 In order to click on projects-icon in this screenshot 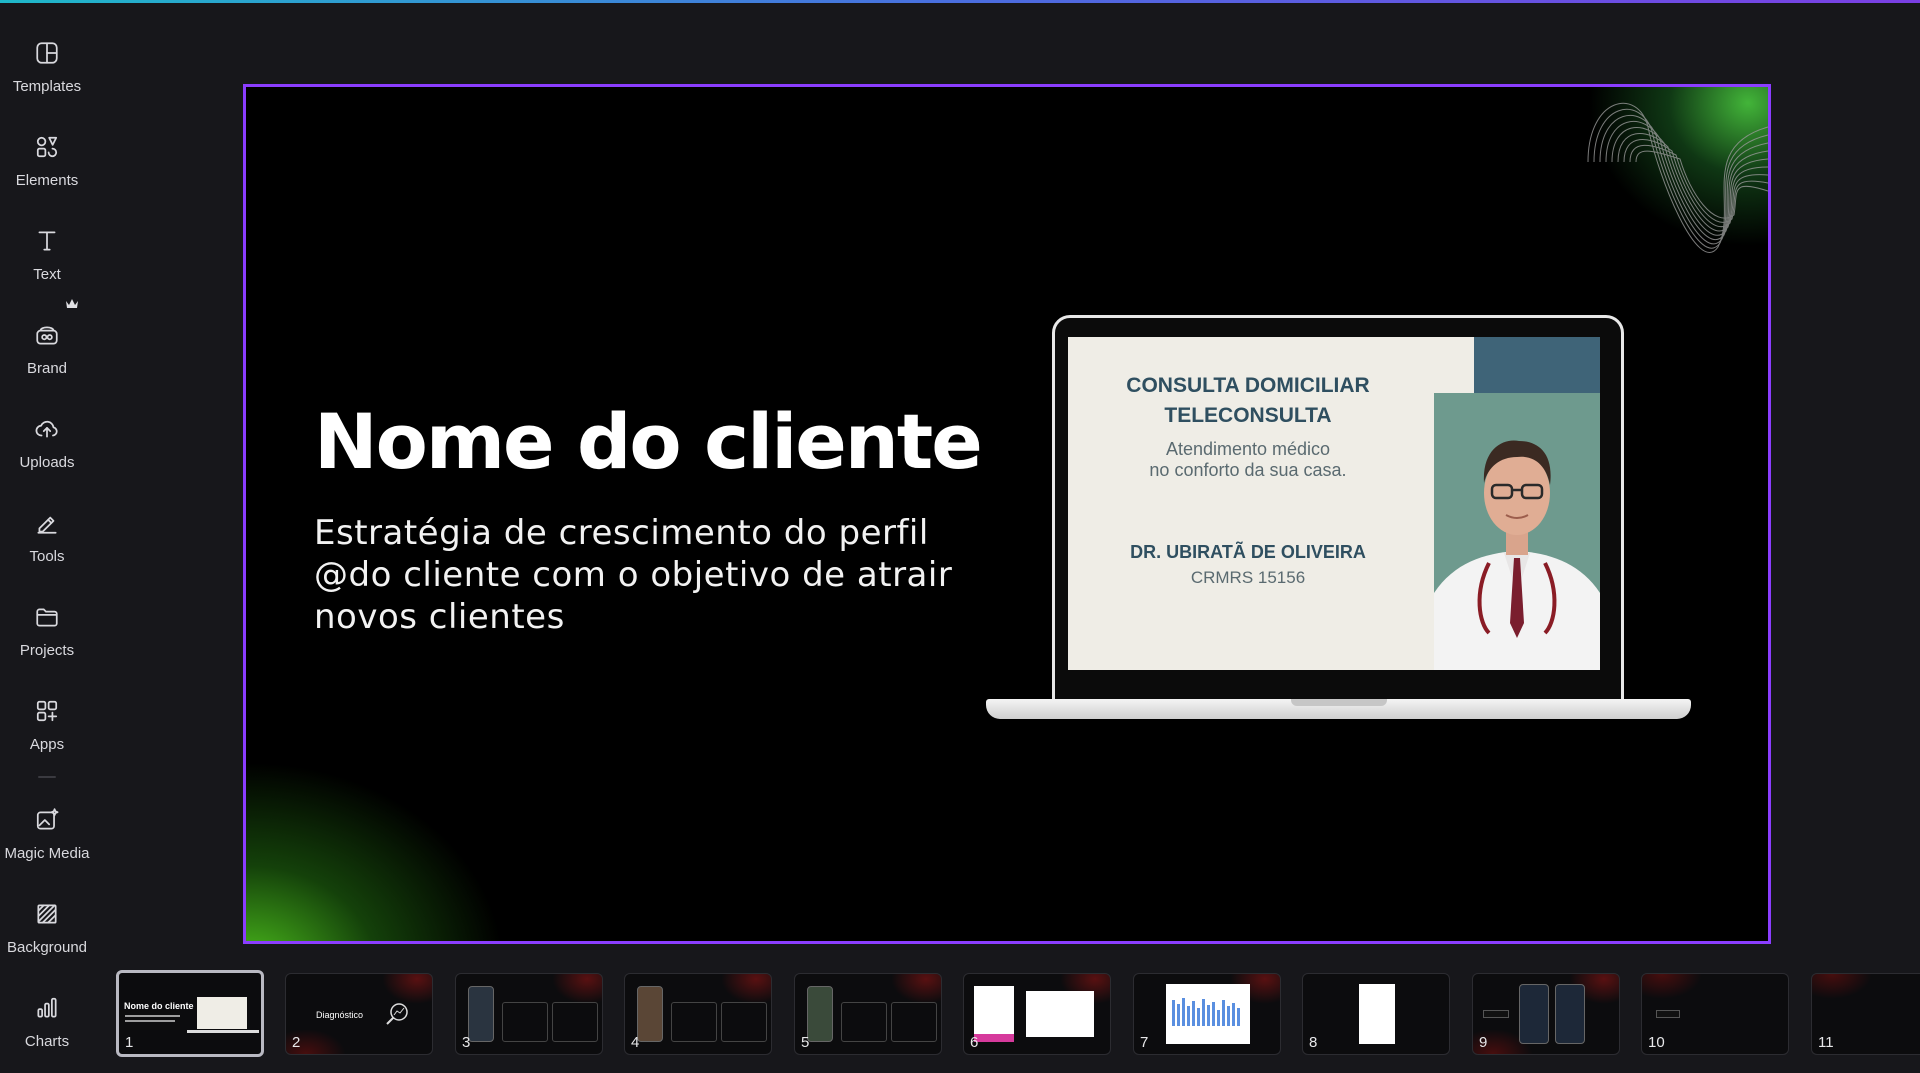, I will do `click(47, 617)`.